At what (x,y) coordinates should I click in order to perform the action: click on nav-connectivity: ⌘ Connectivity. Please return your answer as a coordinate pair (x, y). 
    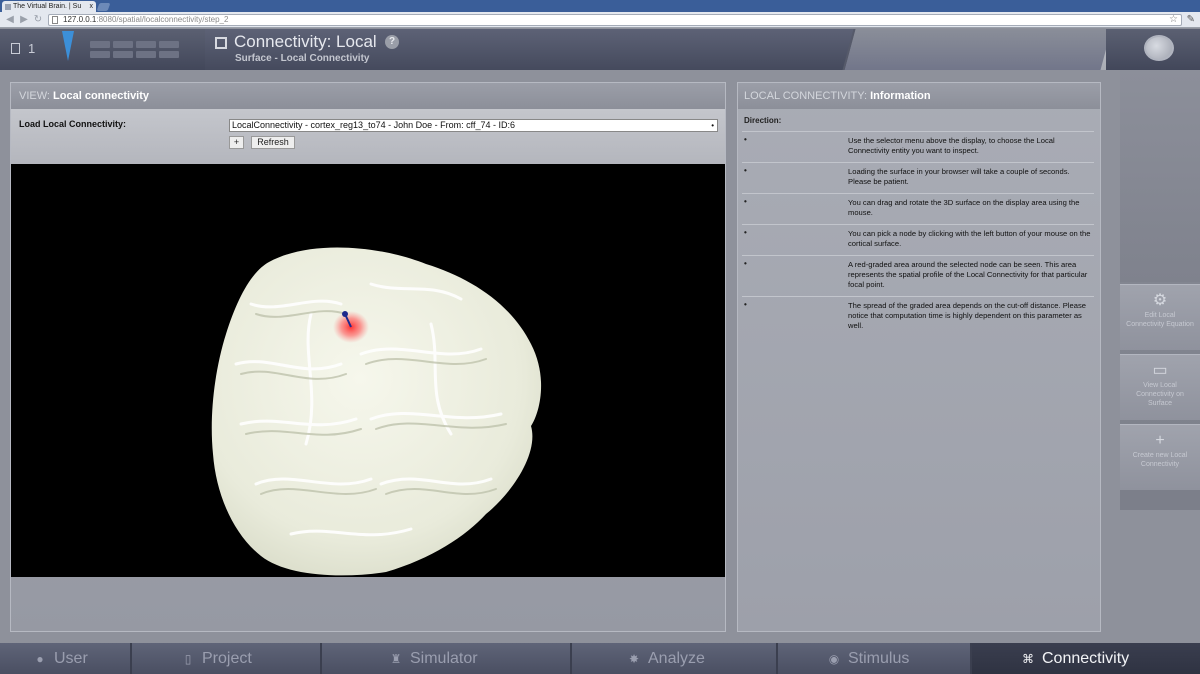
    Looking at the image, I should click on (1086, 658).